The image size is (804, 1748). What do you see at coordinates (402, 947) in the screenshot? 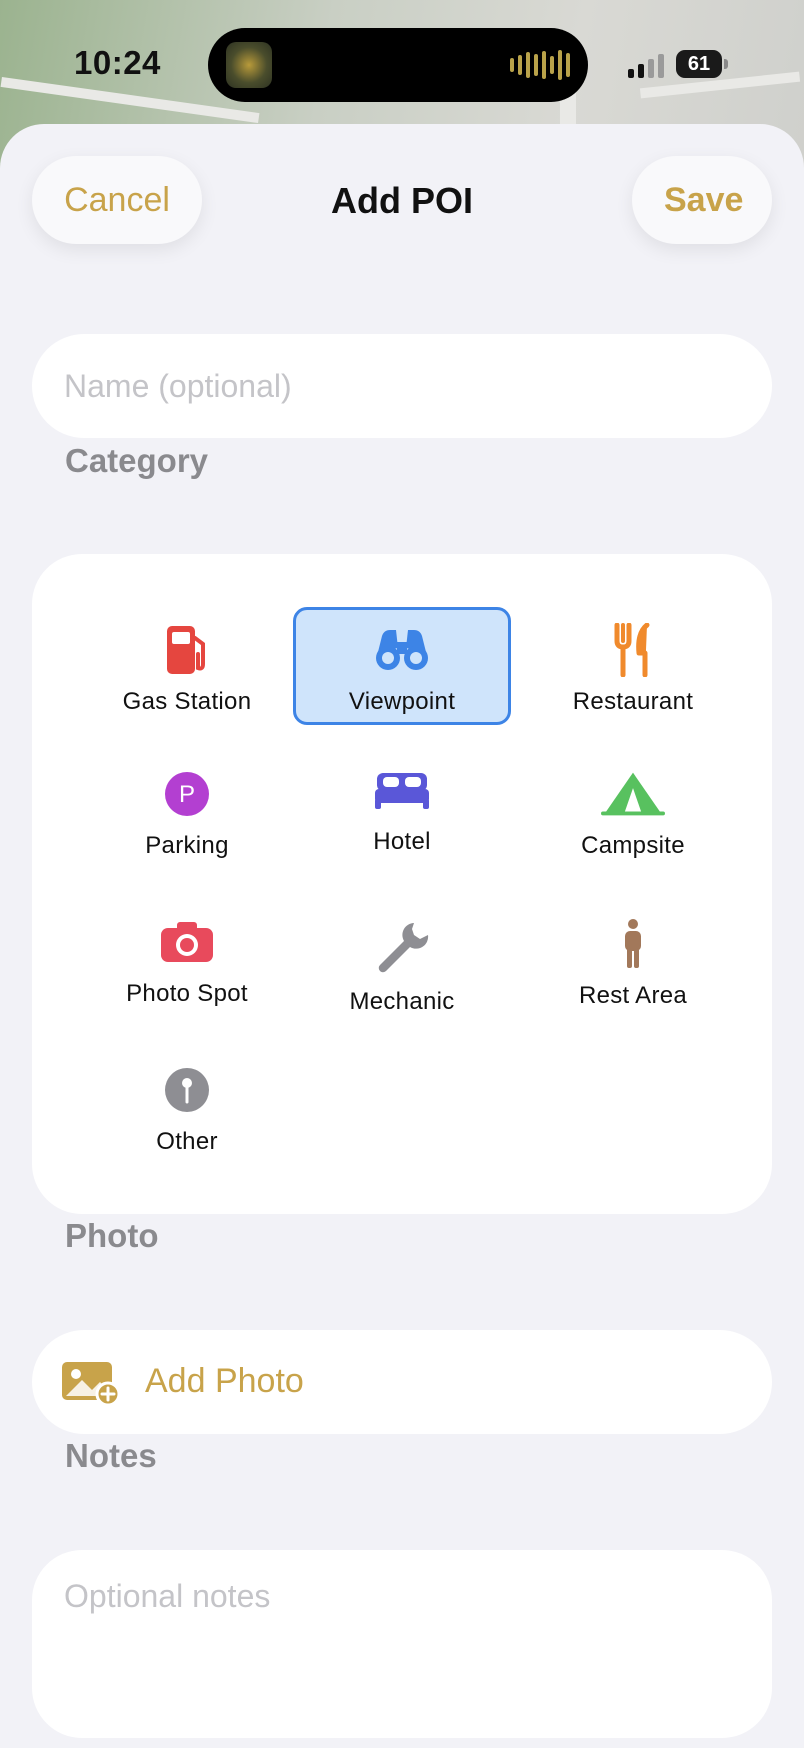
I see `wrench-icon` at bounding box center [402, 947].